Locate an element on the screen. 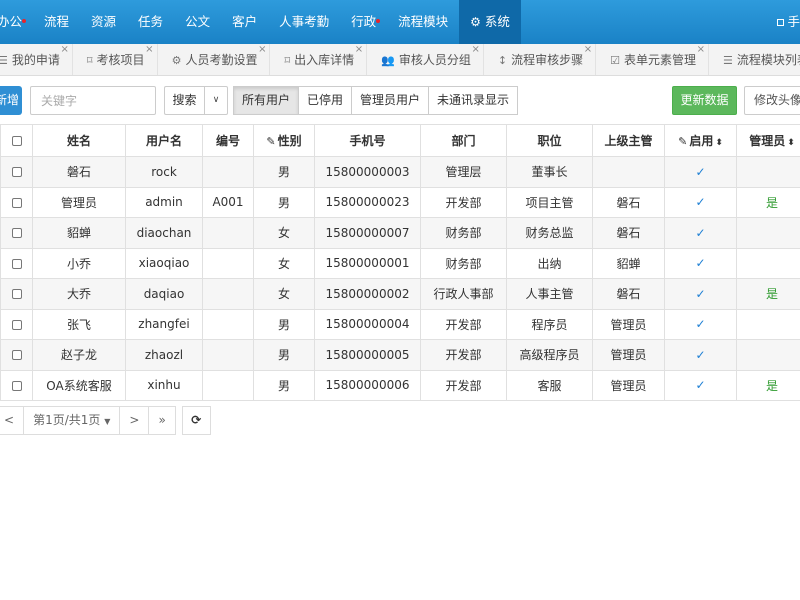 Image resolution: width=800 pixels, height=600 pixels. nav-item: 流程模块 is located at coordinates (423, 22).